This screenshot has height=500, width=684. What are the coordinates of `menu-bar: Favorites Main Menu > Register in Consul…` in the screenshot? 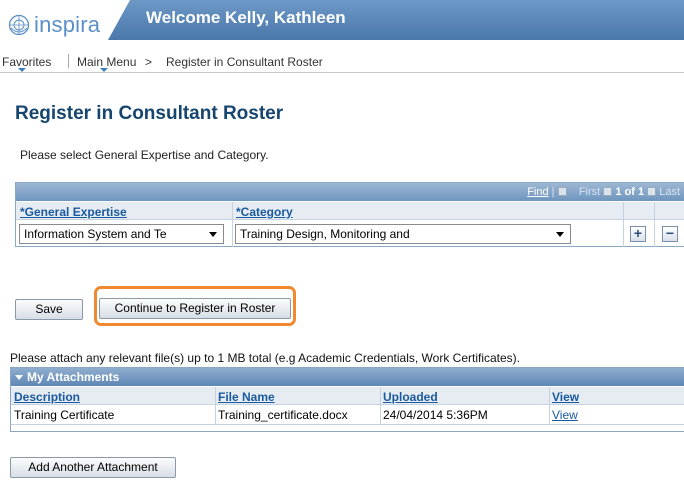 It's located at (342, 62).